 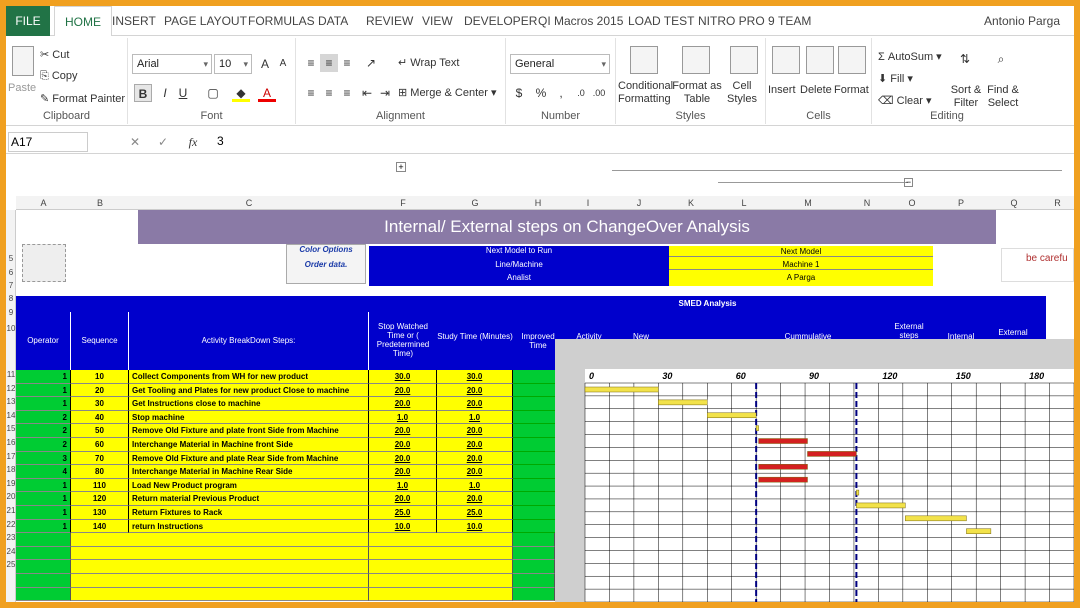 I want to click on insert-cells-button: Insert, so click(x=782, y=90).